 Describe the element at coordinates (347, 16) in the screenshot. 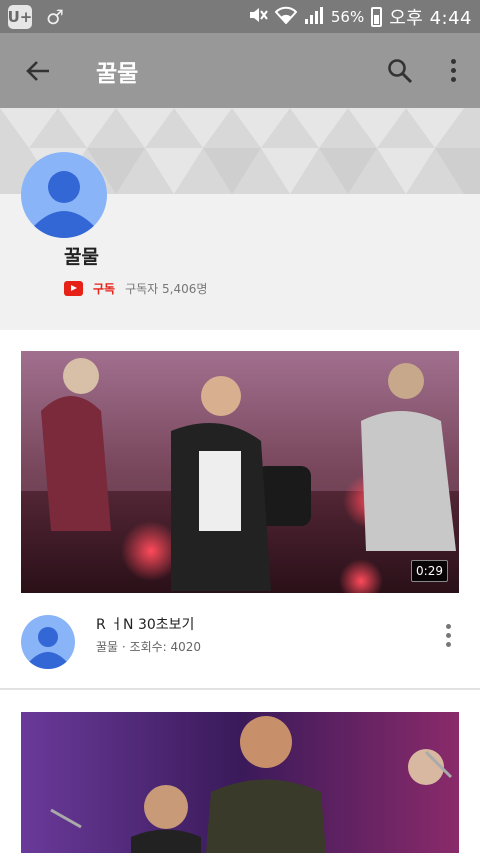

I see `battery-percent: 56%` at that location.